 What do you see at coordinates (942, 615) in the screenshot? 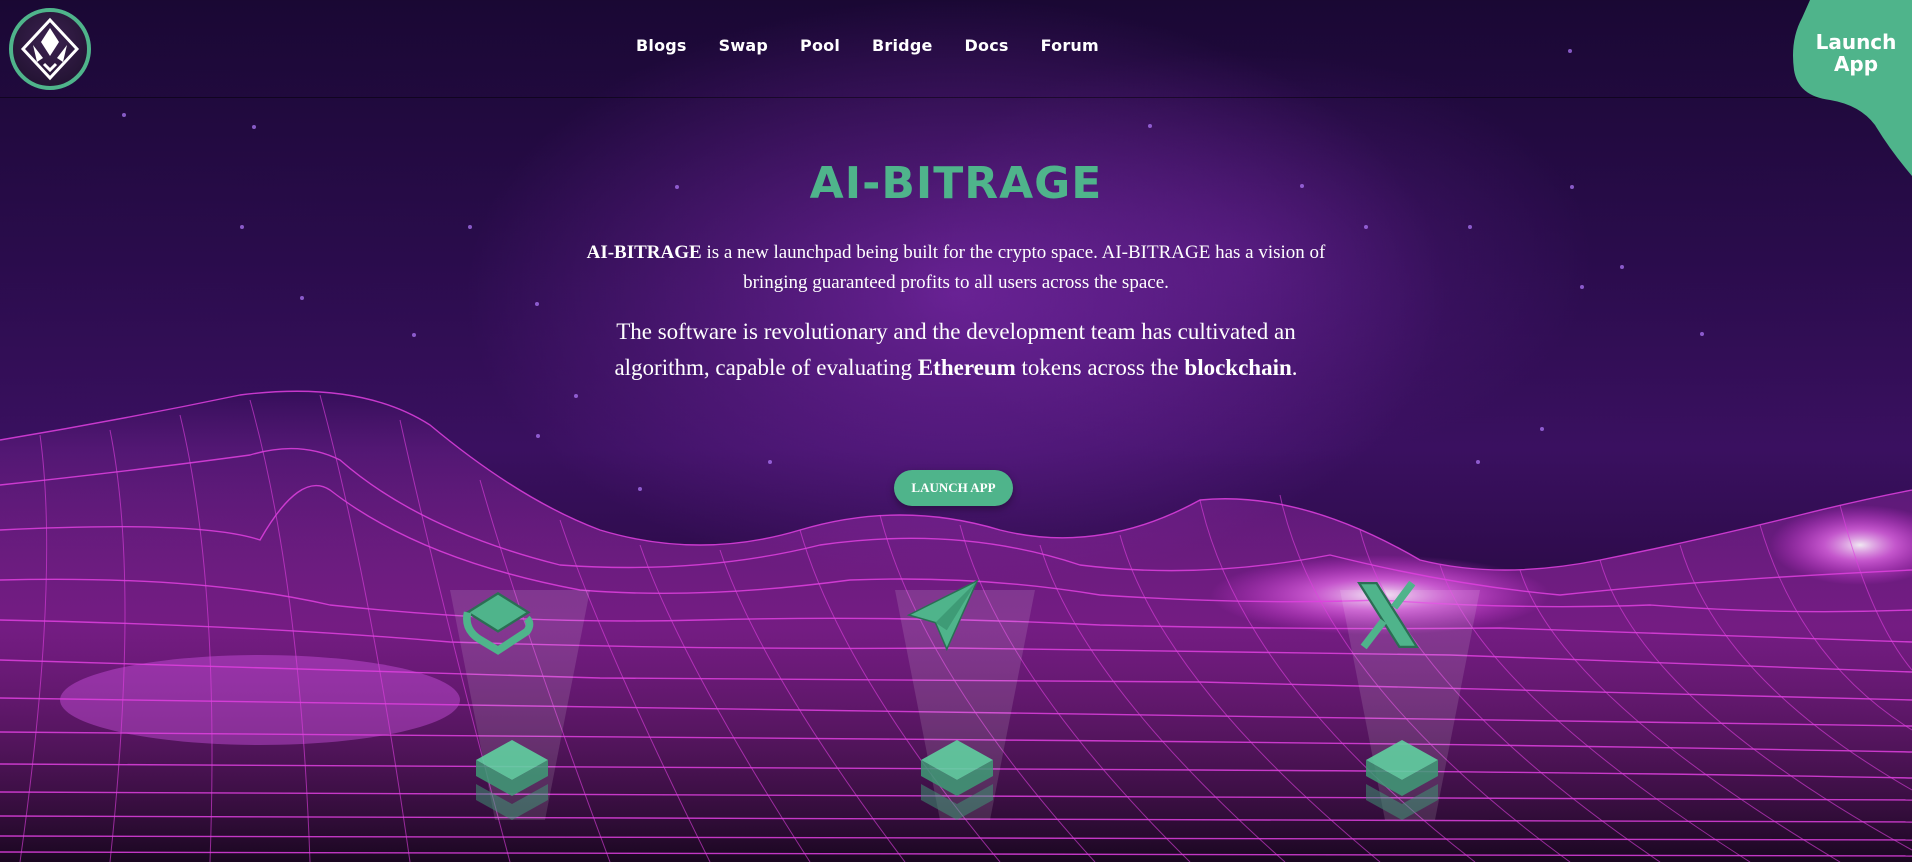
I see `telegram-icon` at bounding box center [942, 615].